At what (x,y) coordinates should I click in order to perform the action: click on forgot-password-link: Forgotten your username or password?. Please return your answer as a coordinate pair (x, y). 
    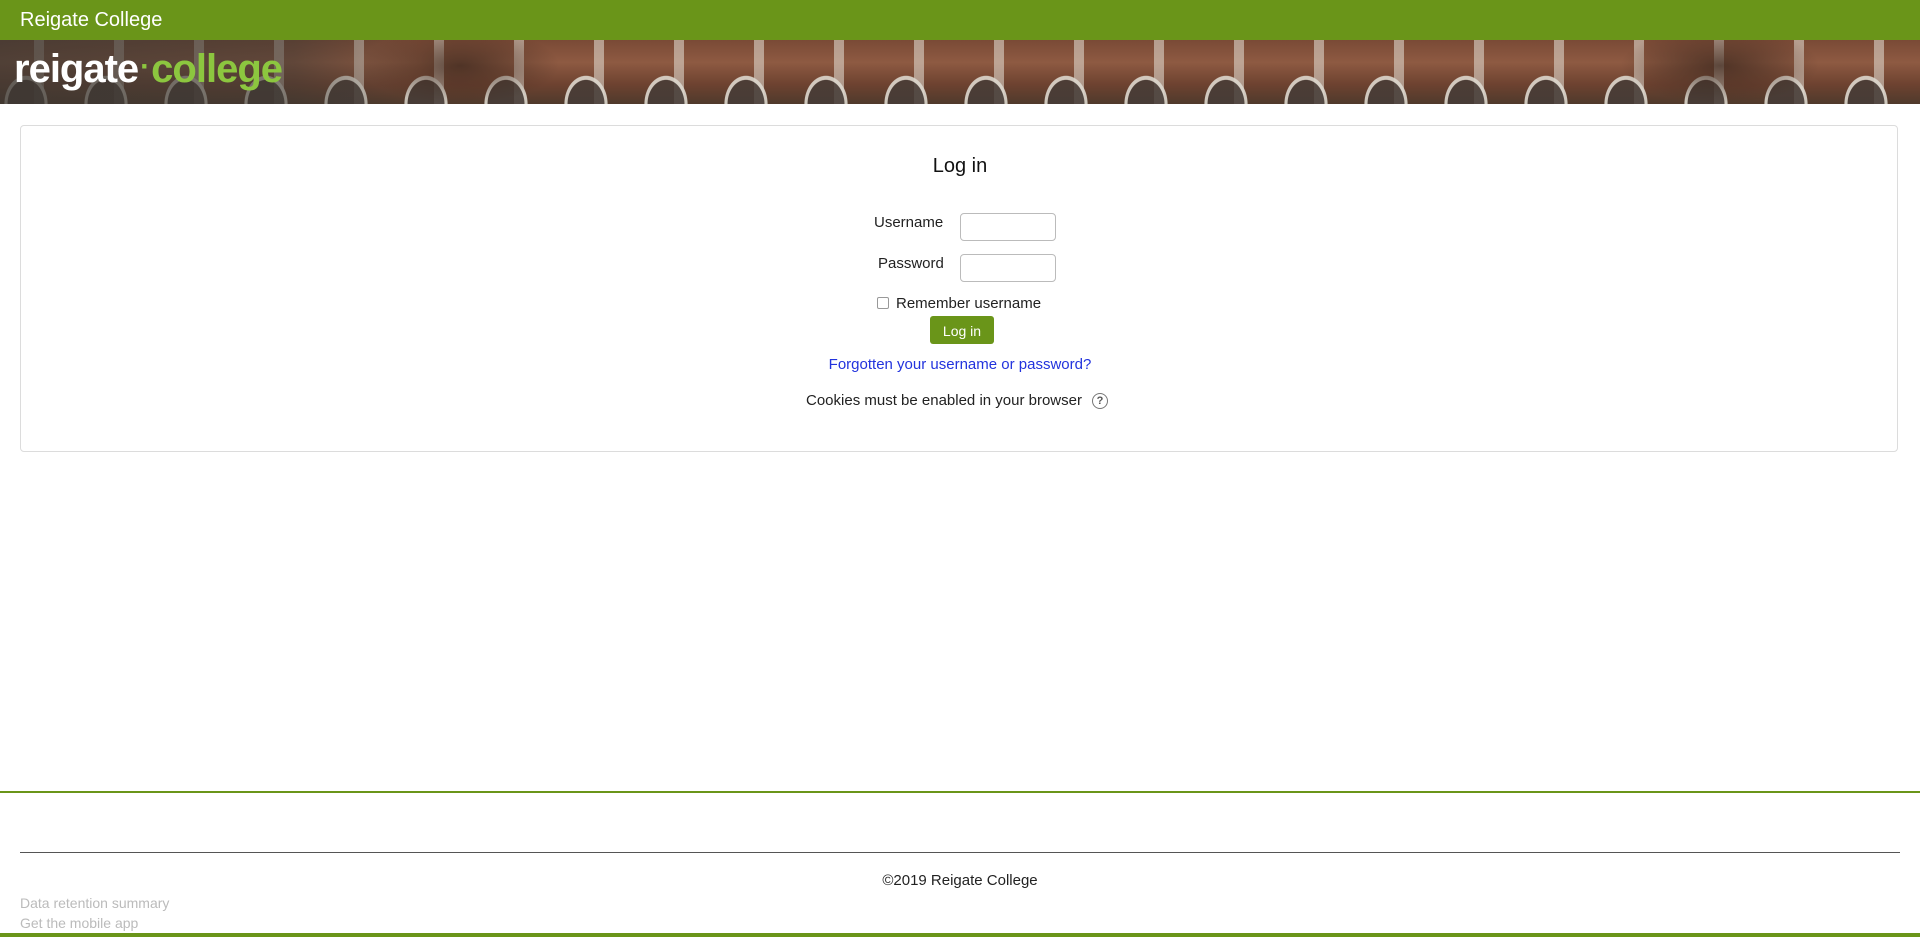
    Looking at the image, I should click on (960, 365).